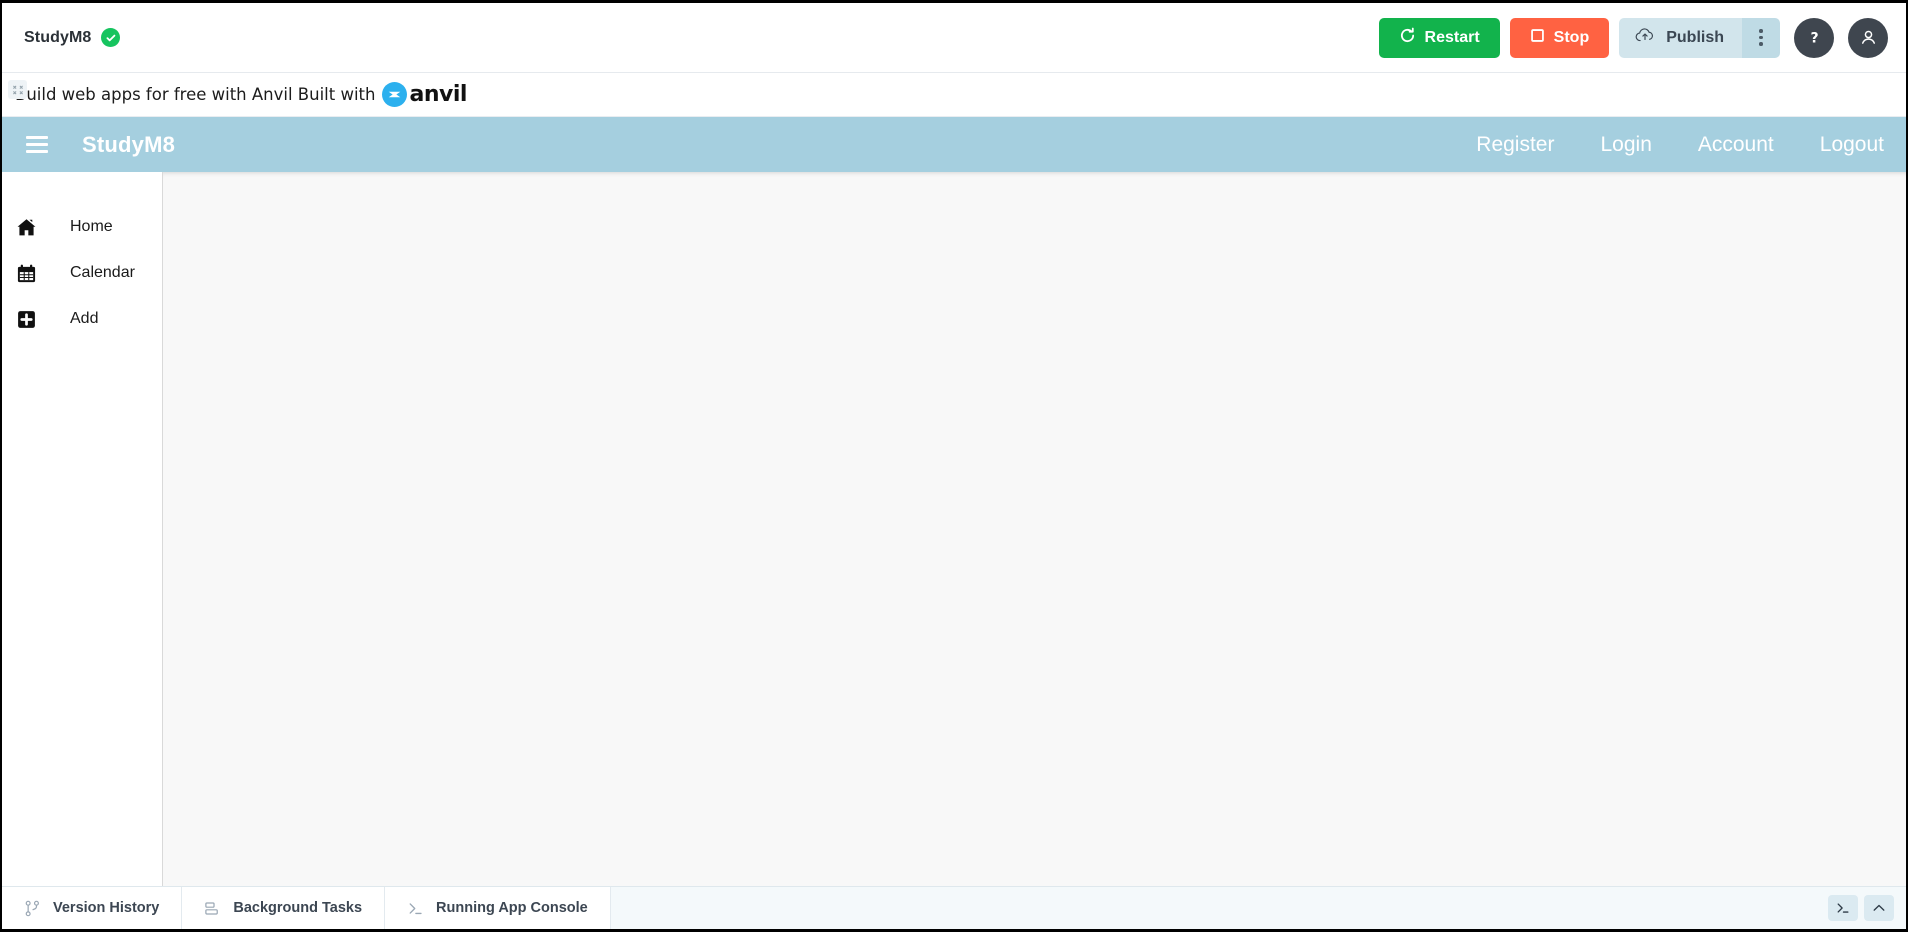 Image resolution: width=1908 pixels, height=932 pixels. I want to click on stop-label: Stop, so click(1571, 37).